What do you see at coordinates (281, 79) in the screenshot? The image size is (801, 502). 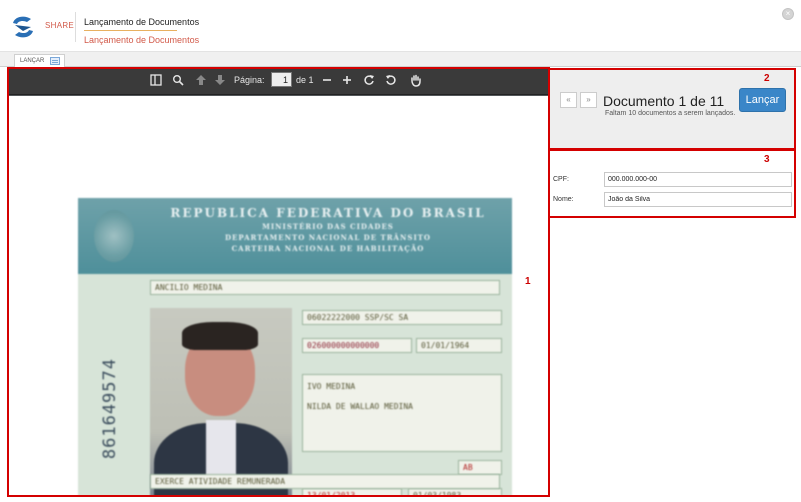 I see `page-number-input` at bounding box center [281, 79].